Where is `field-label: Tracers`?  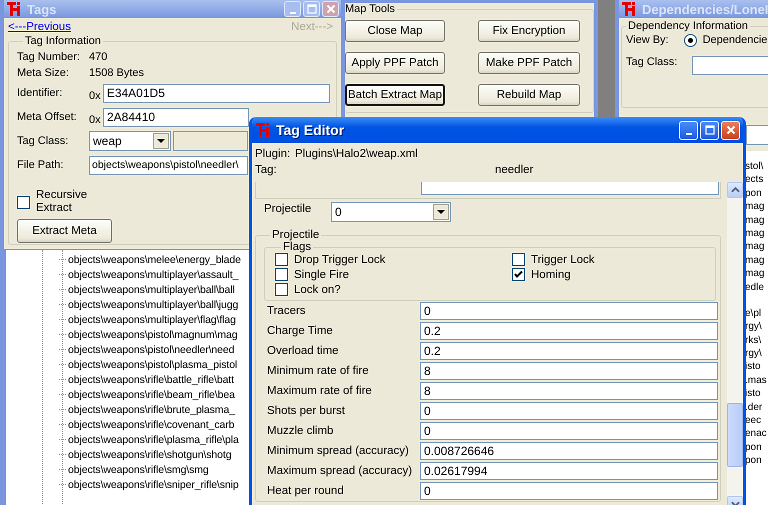
field-label: Tracers is located at coordinates (286, 311).